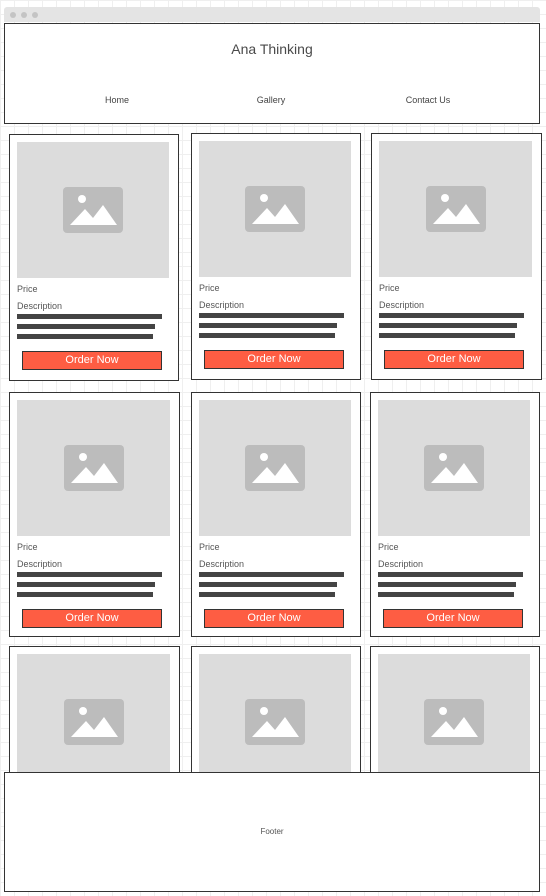 The height and width of the screenshot is (896, 546). I want to click on footer-text: Footer, so click(272, 831).